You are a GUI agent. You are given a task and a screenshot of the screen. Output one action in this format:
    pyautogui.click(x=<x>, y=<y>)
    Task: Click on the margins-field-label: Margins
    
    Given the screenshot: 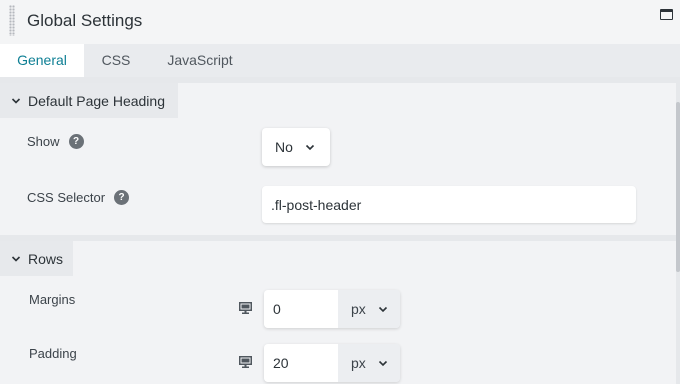 What is the action you would take?
    pyautogui.click(x=52, y=299)
    